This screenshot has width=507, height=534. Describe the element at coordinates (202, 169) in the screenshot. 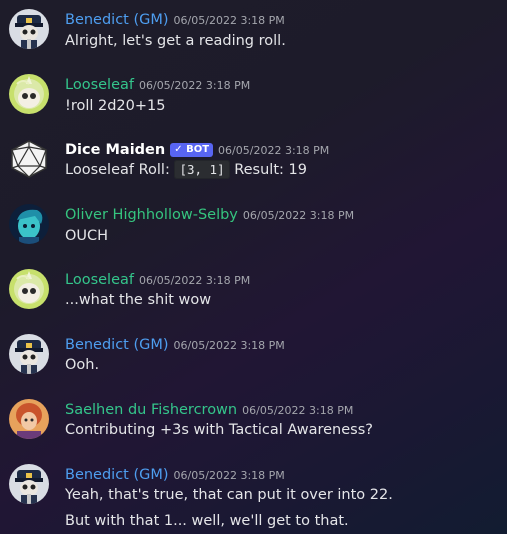

I see `roll-dice-code: [3, 1]` at that location.